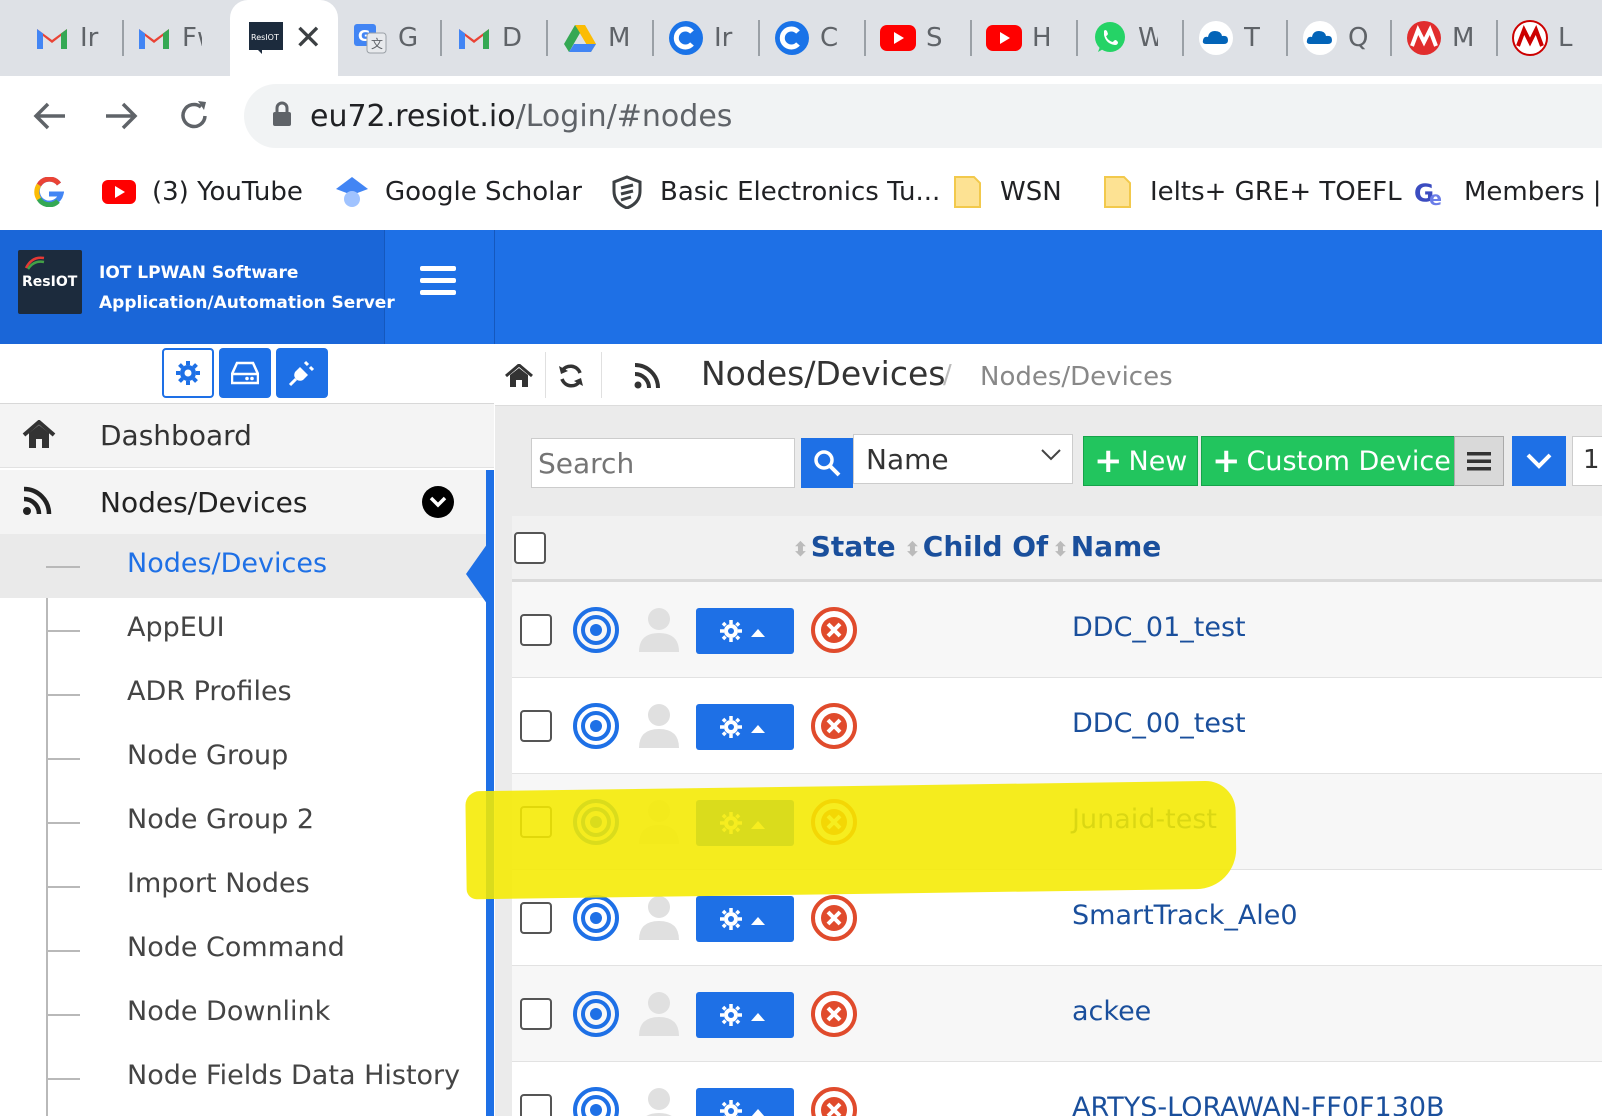  What do you see at coordinates (494, 287) in the screenshot?
I see `header-divider` at bounding box center [494, 287].